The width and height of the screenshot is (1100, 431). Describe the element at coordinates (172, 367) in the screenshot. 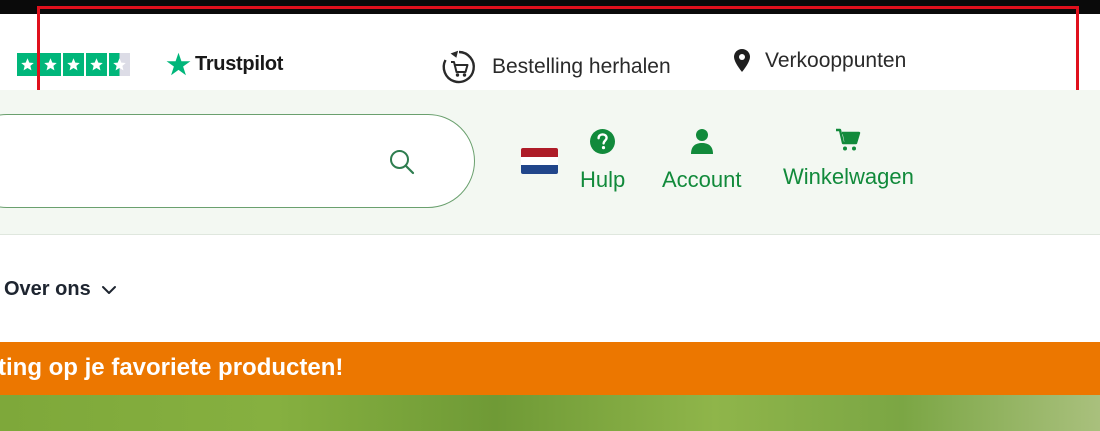

I see `promo-text: ting op je favoriete producten!` at that location.